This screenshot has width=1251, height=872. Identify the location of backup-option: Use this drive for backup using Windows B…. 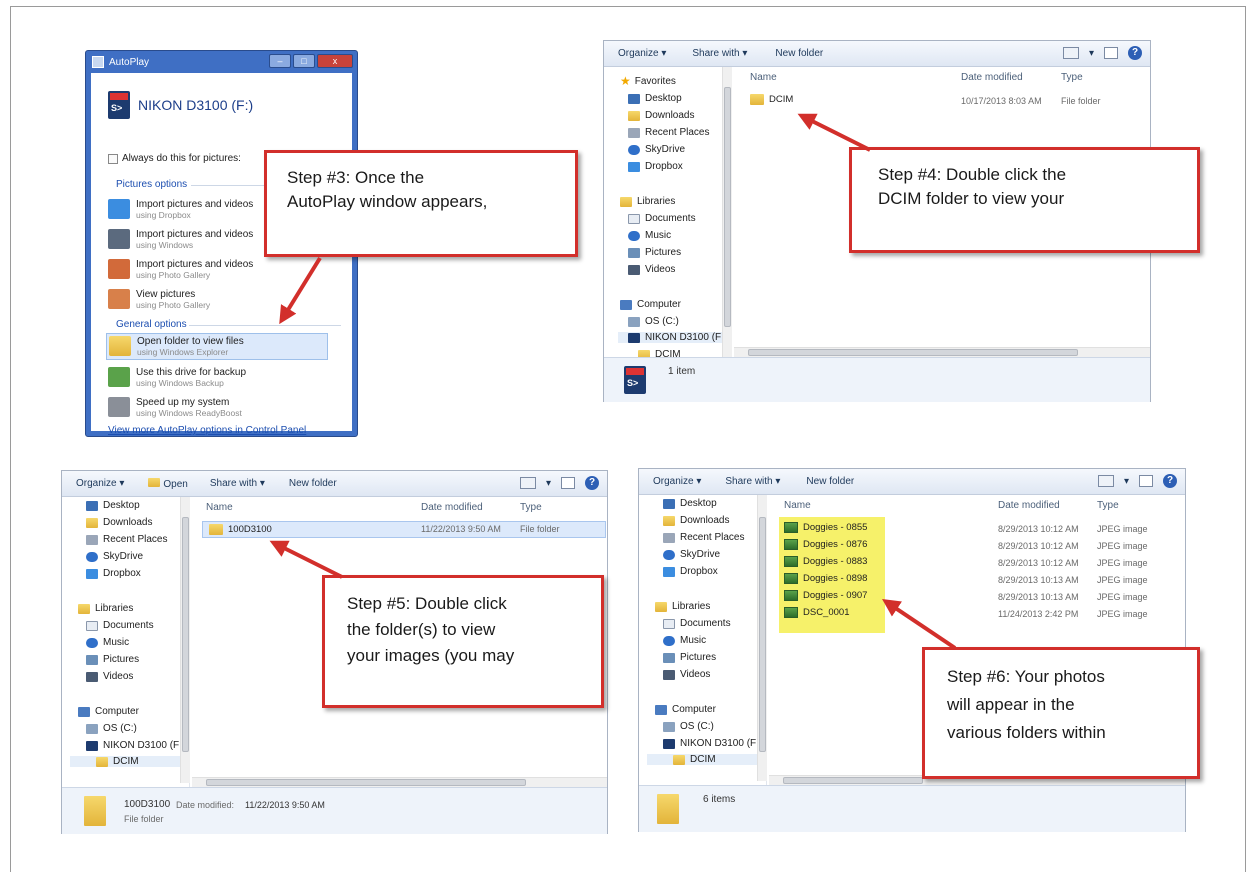
(218, 377).